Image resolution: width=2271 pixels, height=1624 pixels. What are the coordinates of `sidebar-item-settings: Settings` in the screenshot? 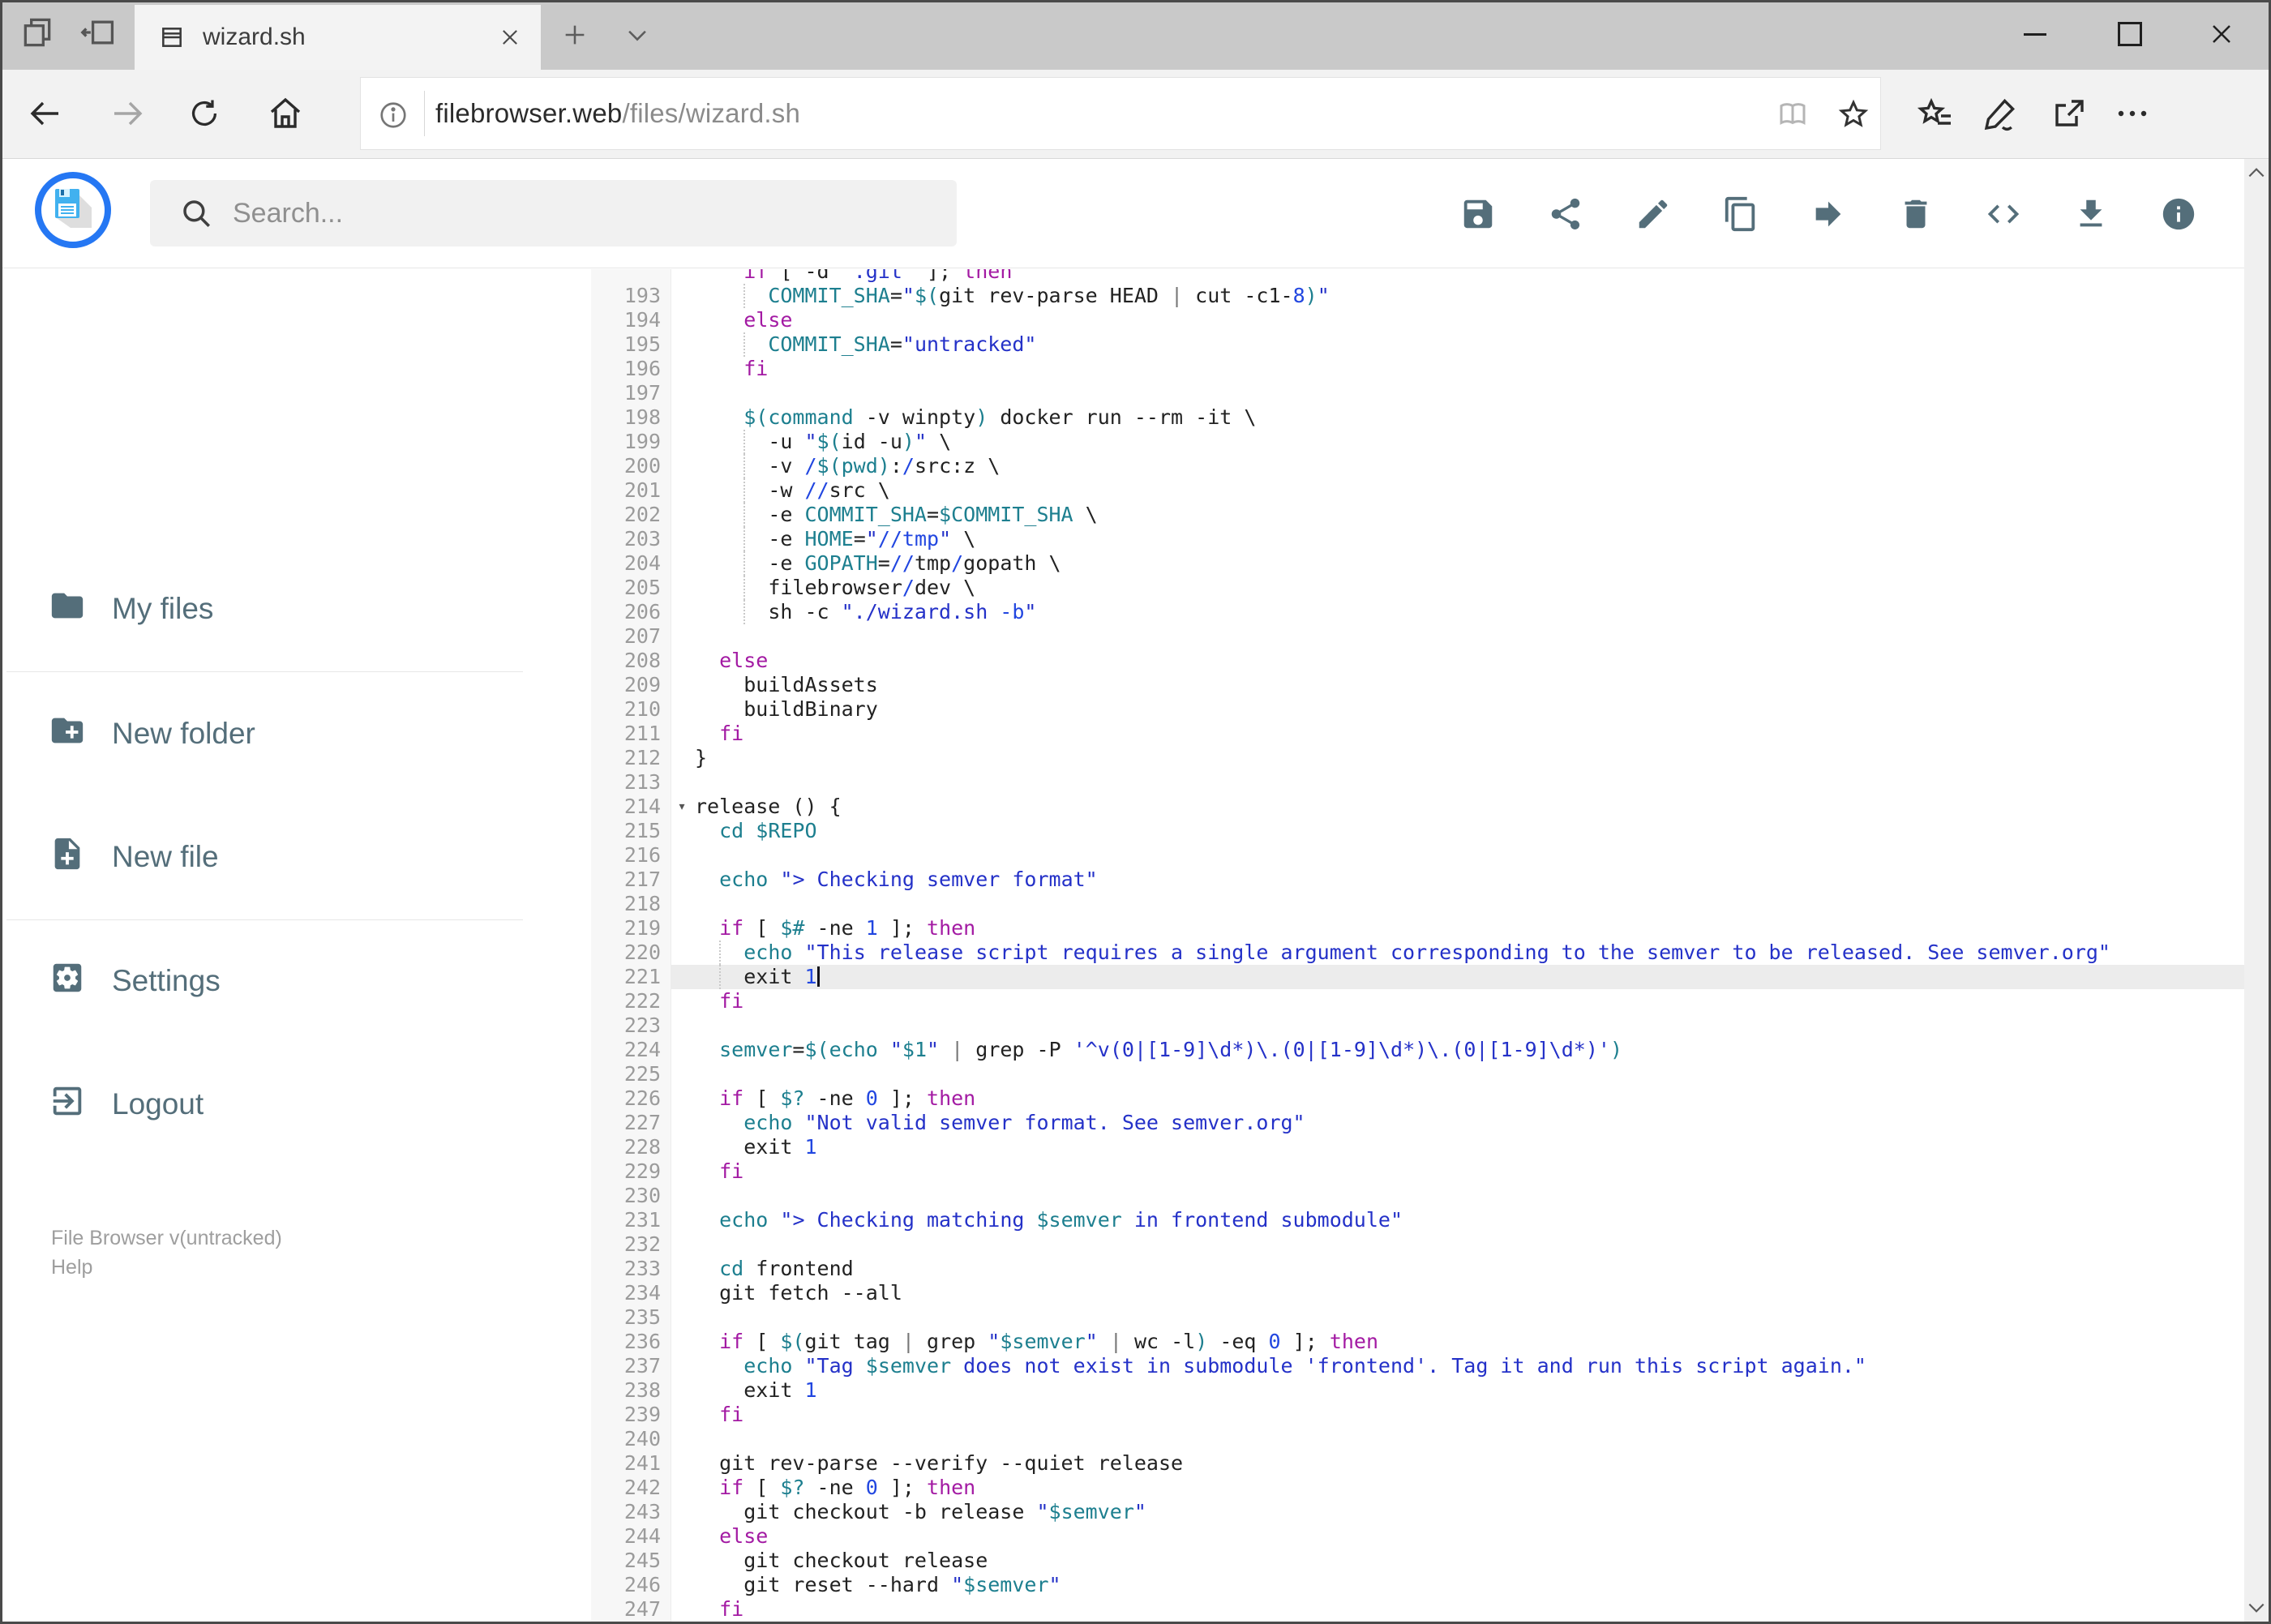 It's located at (135, 981).